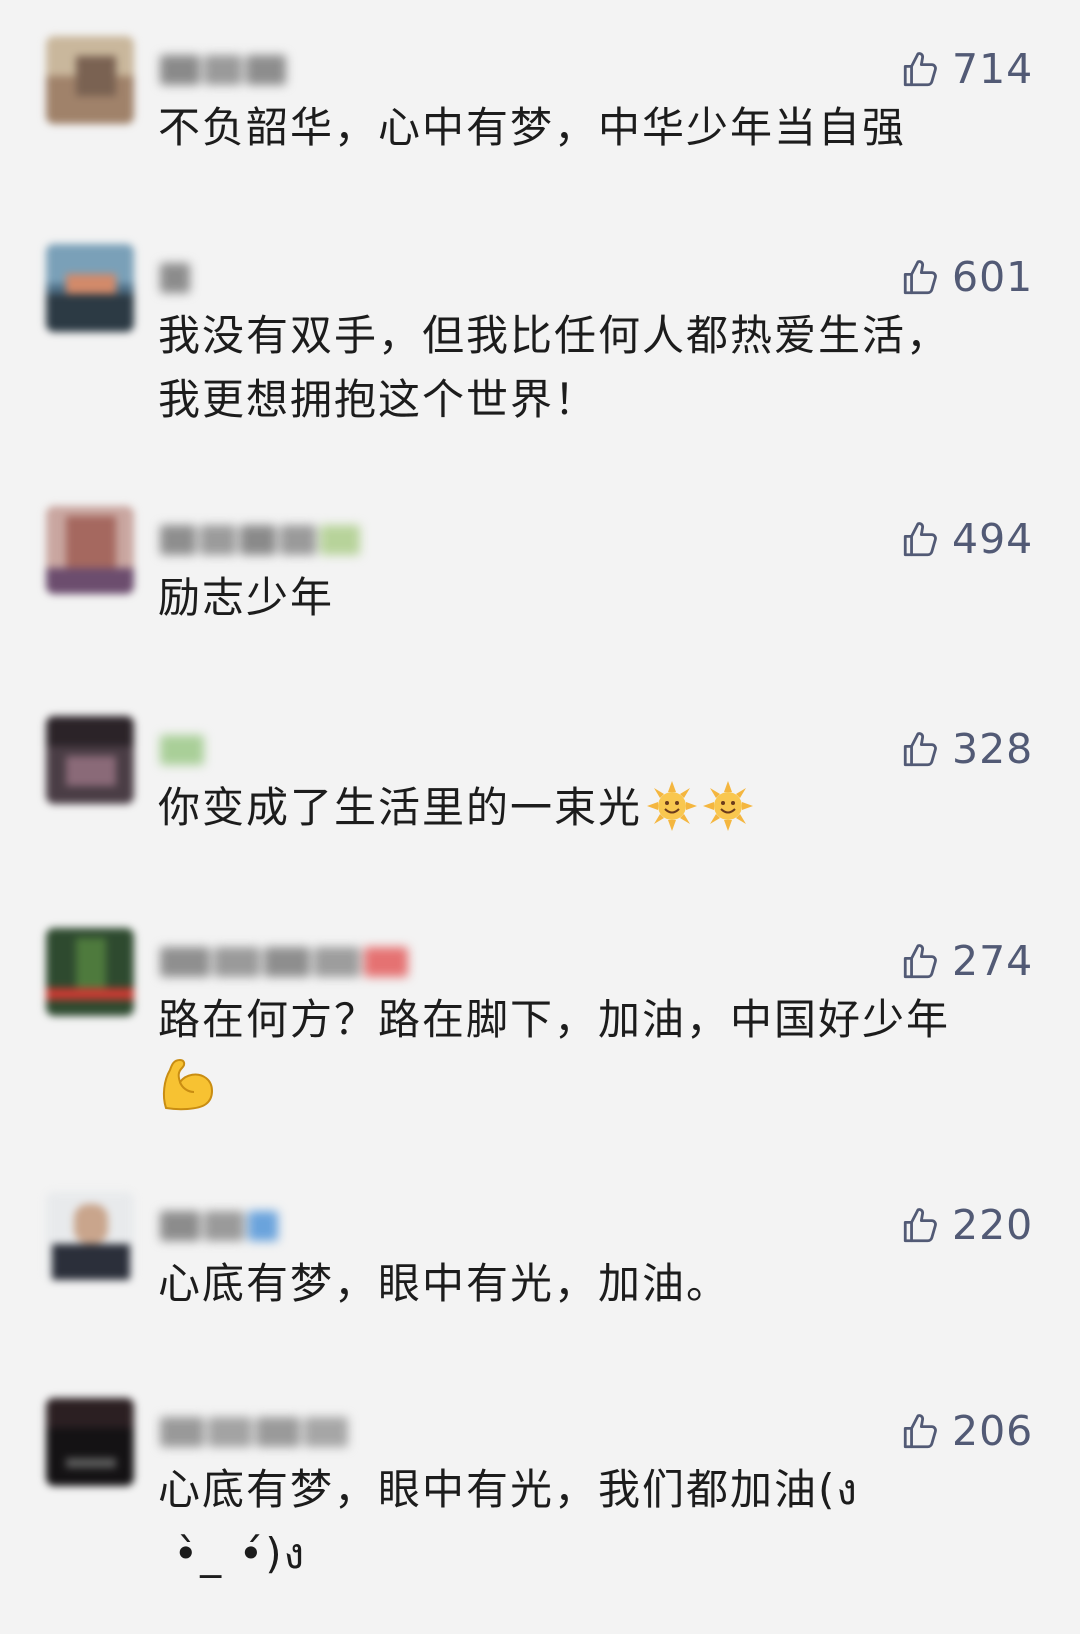  I want to click on comment-text: 心底有梦，眼中有光，我们都加油(ง •̀_ •́)ง, so click(508, 1521).